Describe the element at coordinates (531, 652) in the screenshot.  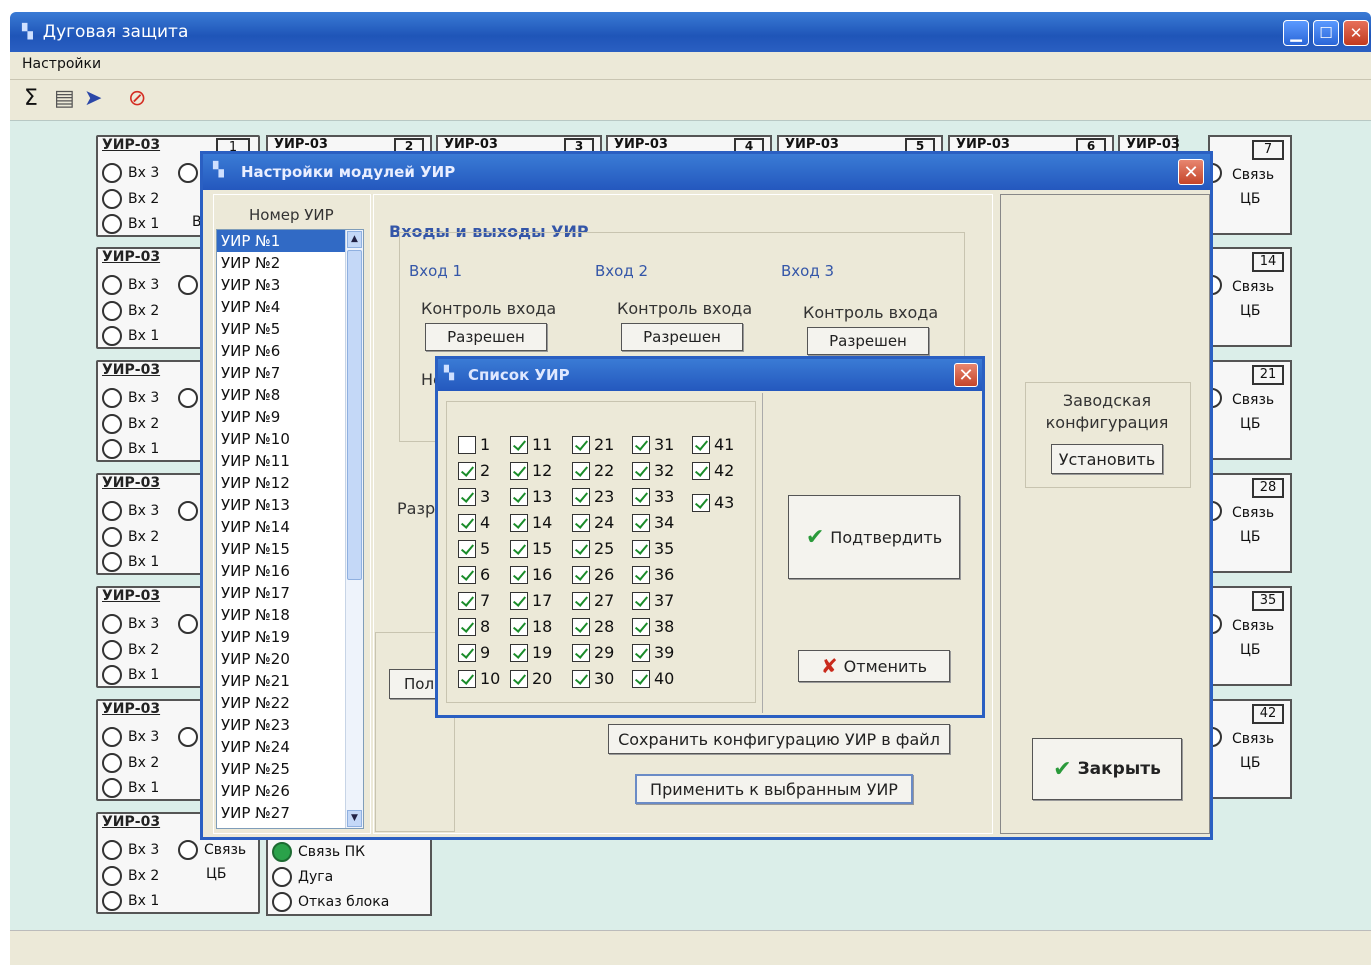
I see `uir-checkbox: 19` at that location.